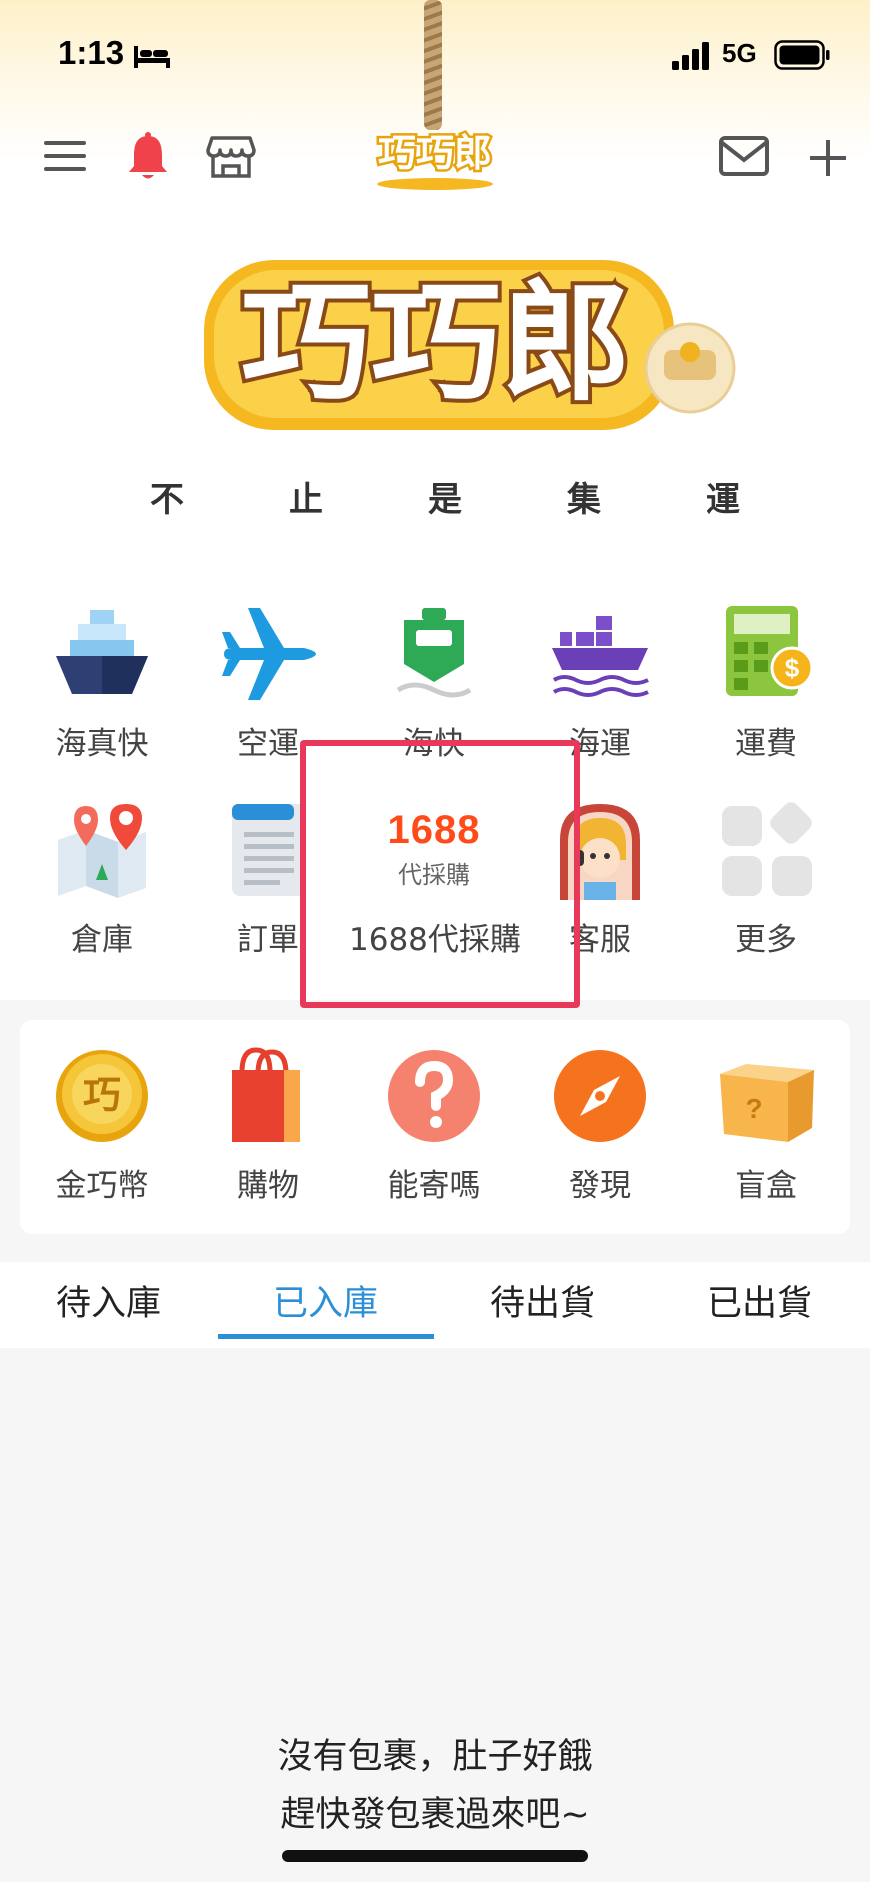 The width and height of the screenshot is (870, 1882). Describe the element at coordinates (435, 153) in the screenshot. I see `nav-logo-text: 巧巧郎` at that location.